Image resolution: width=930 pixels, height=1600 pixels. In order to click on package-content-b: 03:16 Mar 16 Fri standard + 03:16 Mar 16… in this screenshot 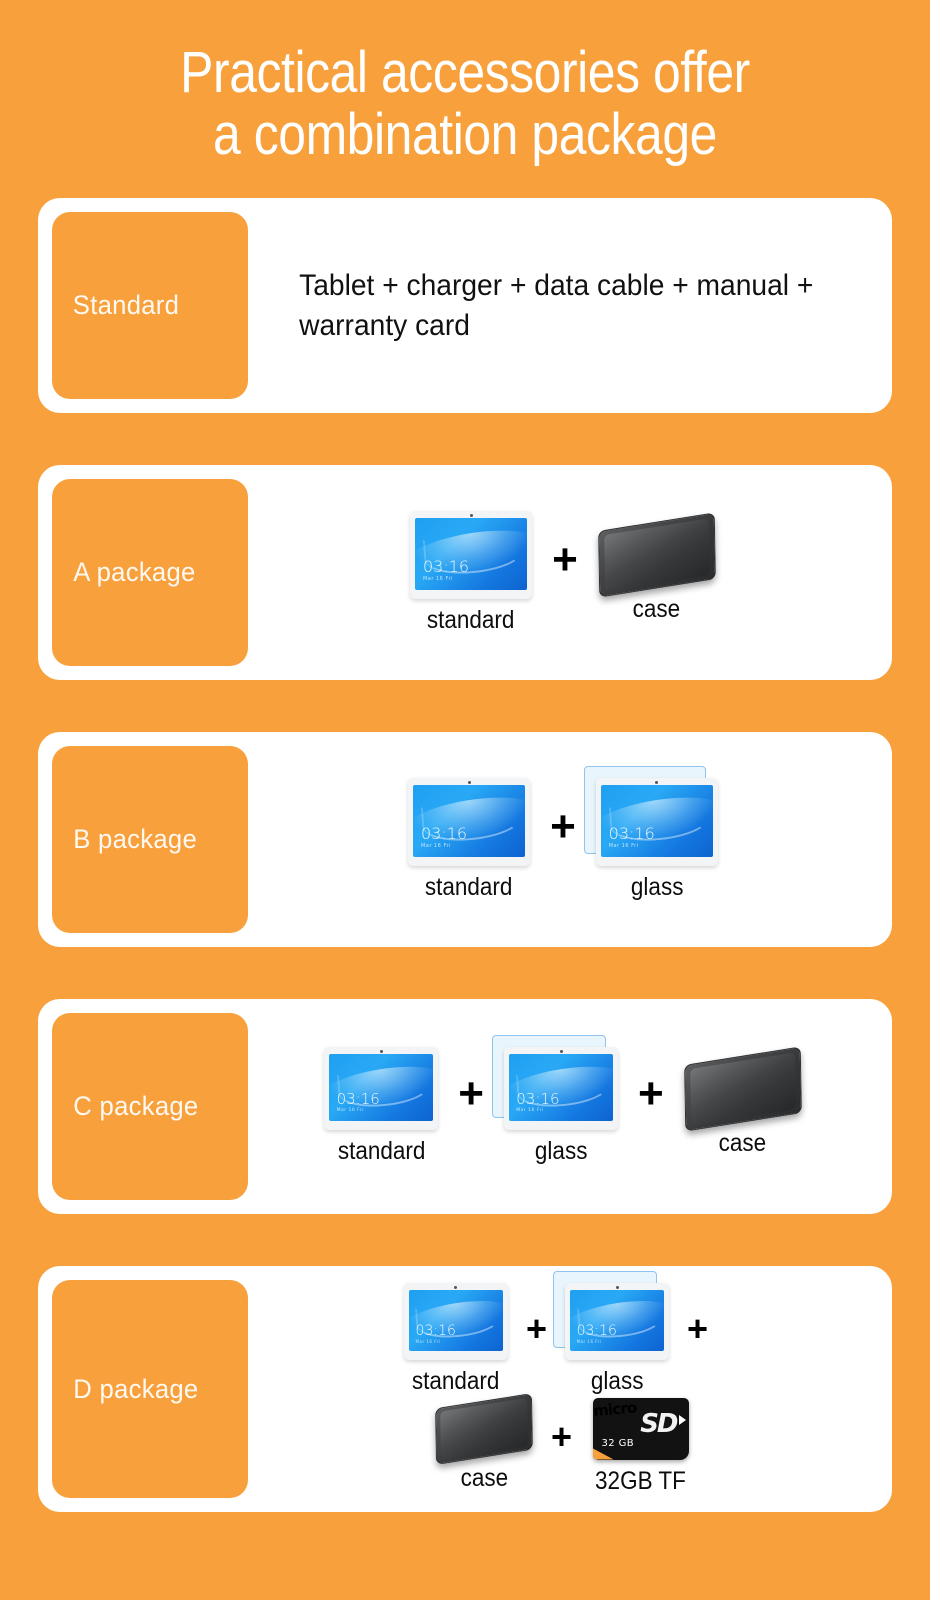, I will do `click(563, 839)`.